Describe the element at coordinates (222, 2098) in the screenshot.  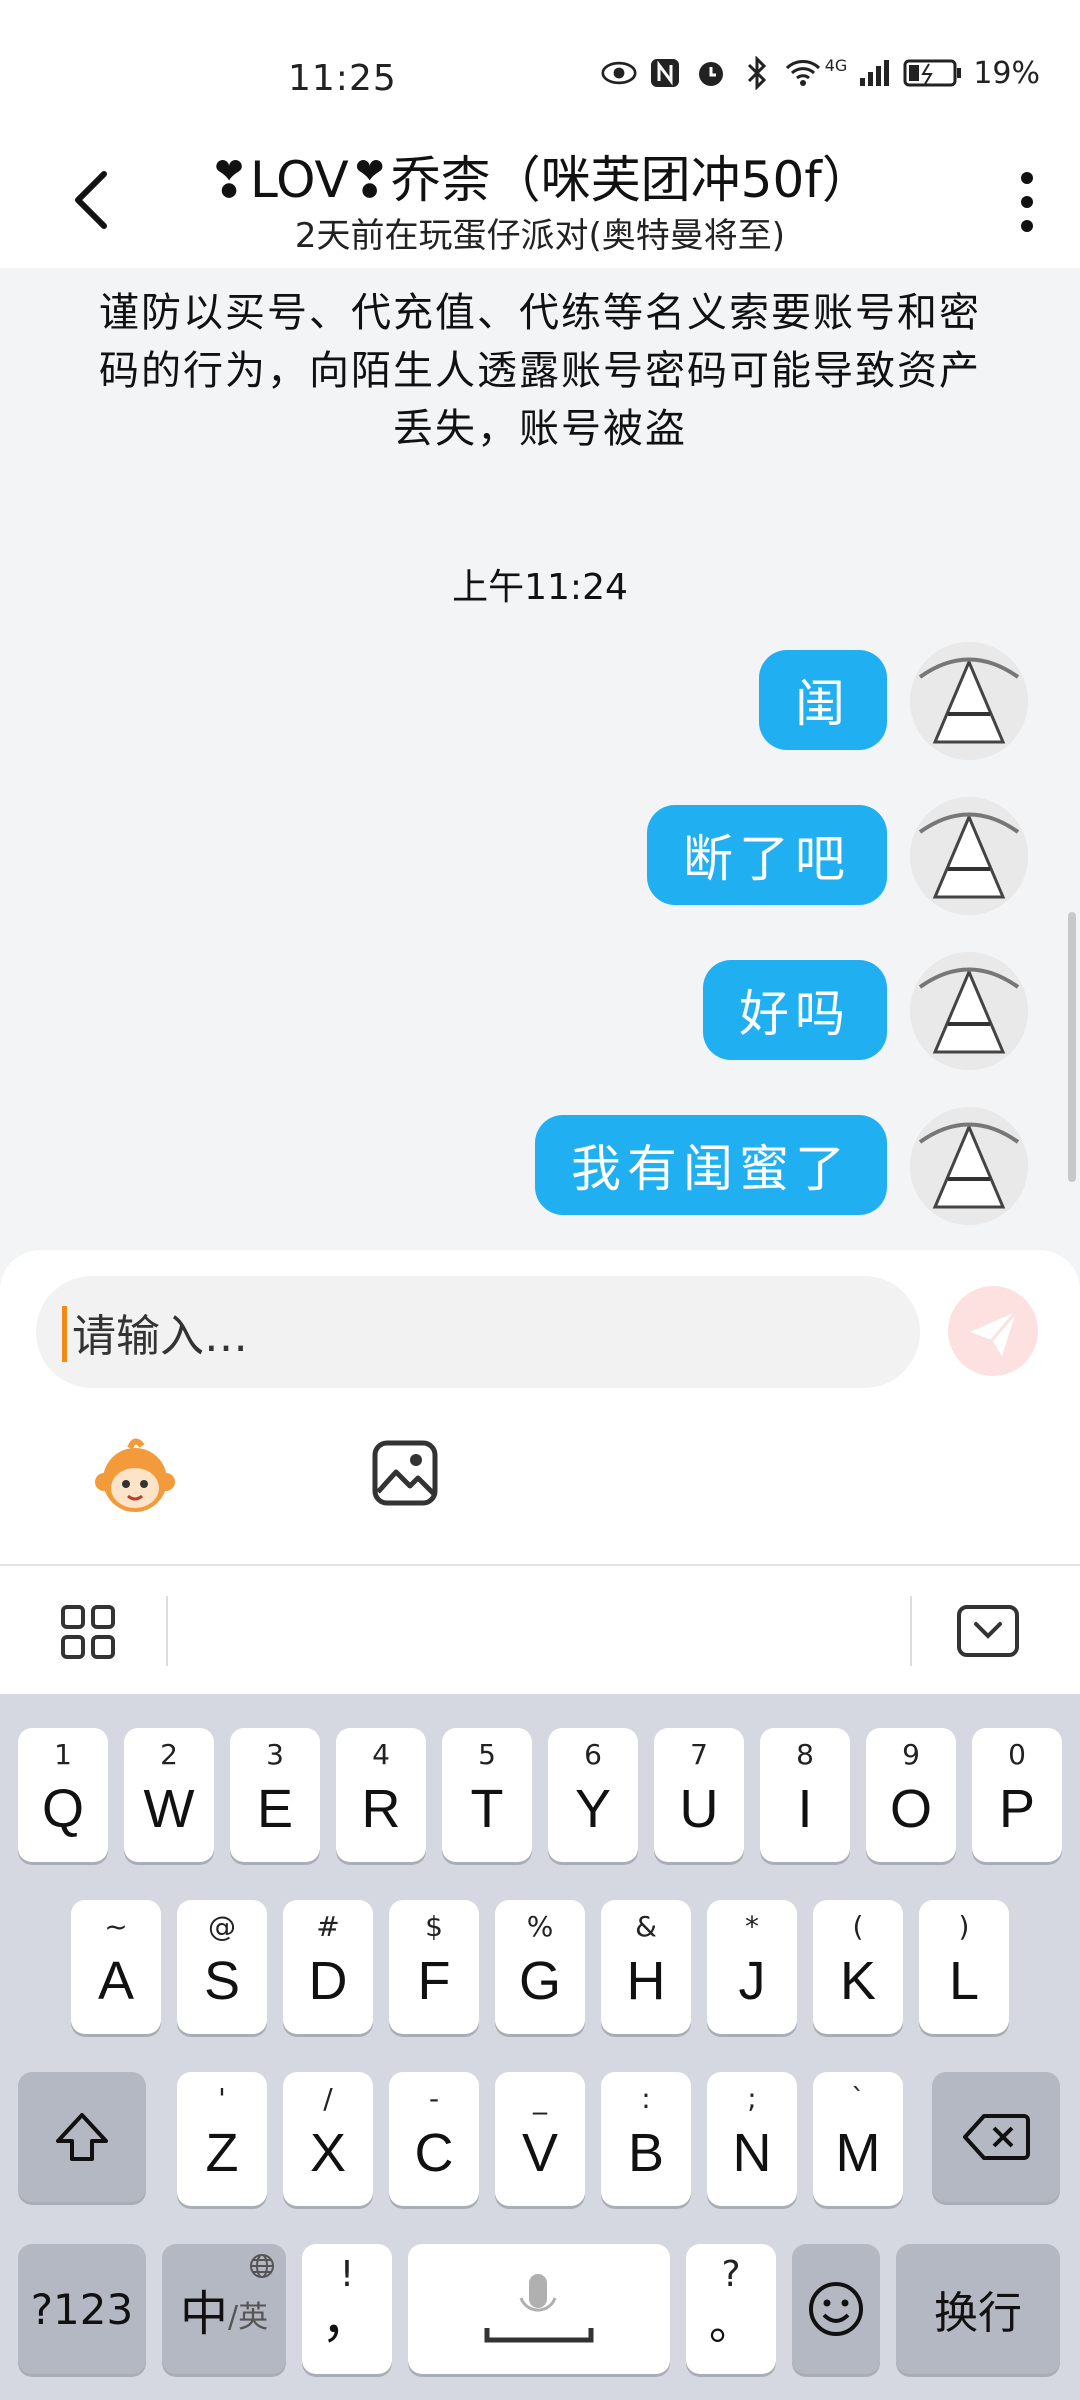
I see `key-secondary-label: '` at that location.